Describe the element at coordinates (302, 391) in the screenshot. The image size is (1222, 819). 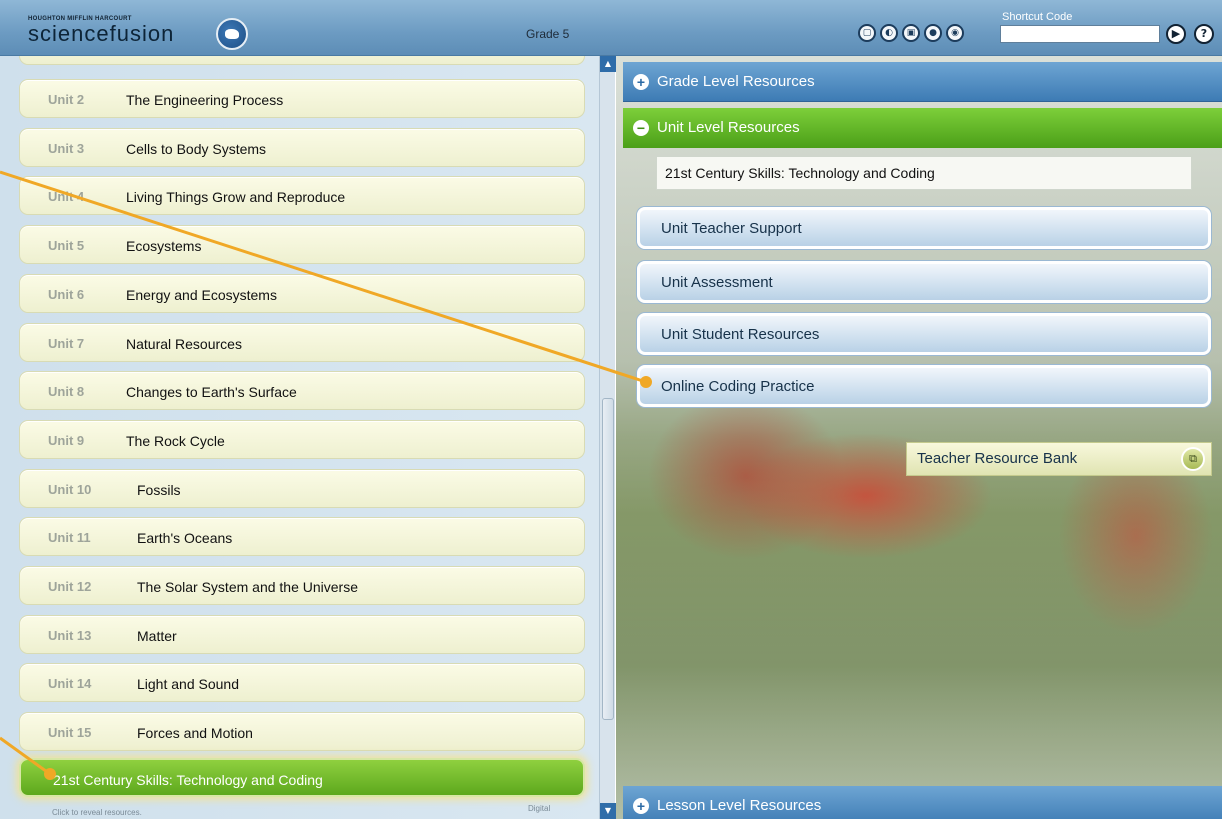
I see `unit-row: Unit 8 Changes to Earth's Surface` at that location.